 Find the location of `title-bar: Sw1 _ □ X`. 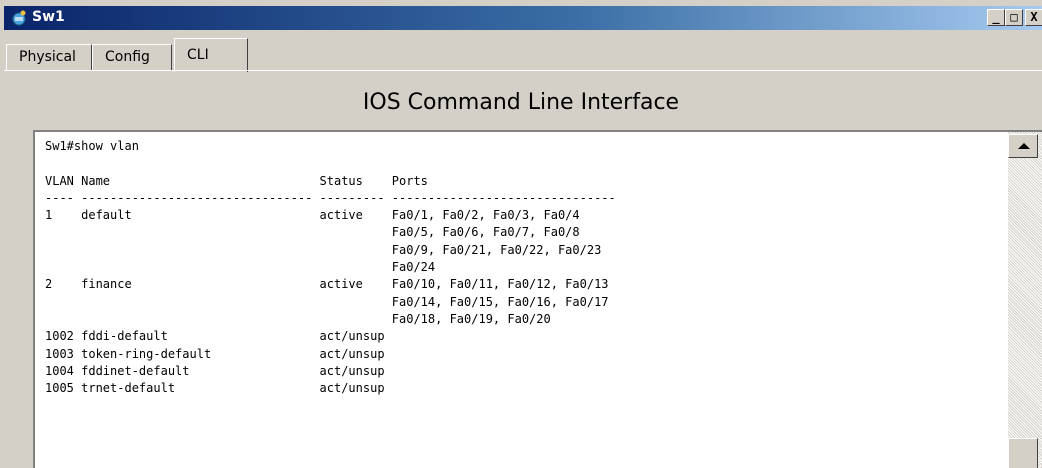

title-bar: Sw1 _ □ X is located at coordinates (523, 18).